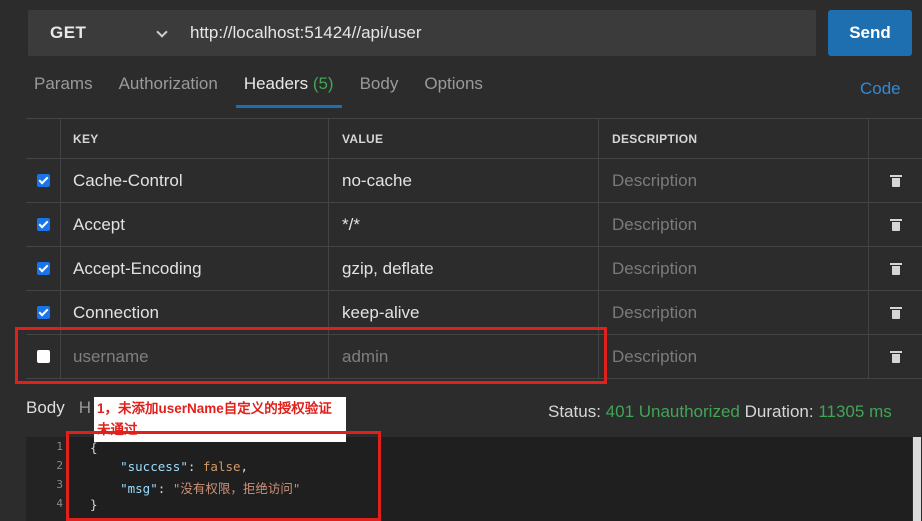 Image resolution: width=922 pixels, height=521 pixels. Describe the element at coordinates (195, 268) in the screenshot. I see `header-key-input: Accept-Encoding` at that location.